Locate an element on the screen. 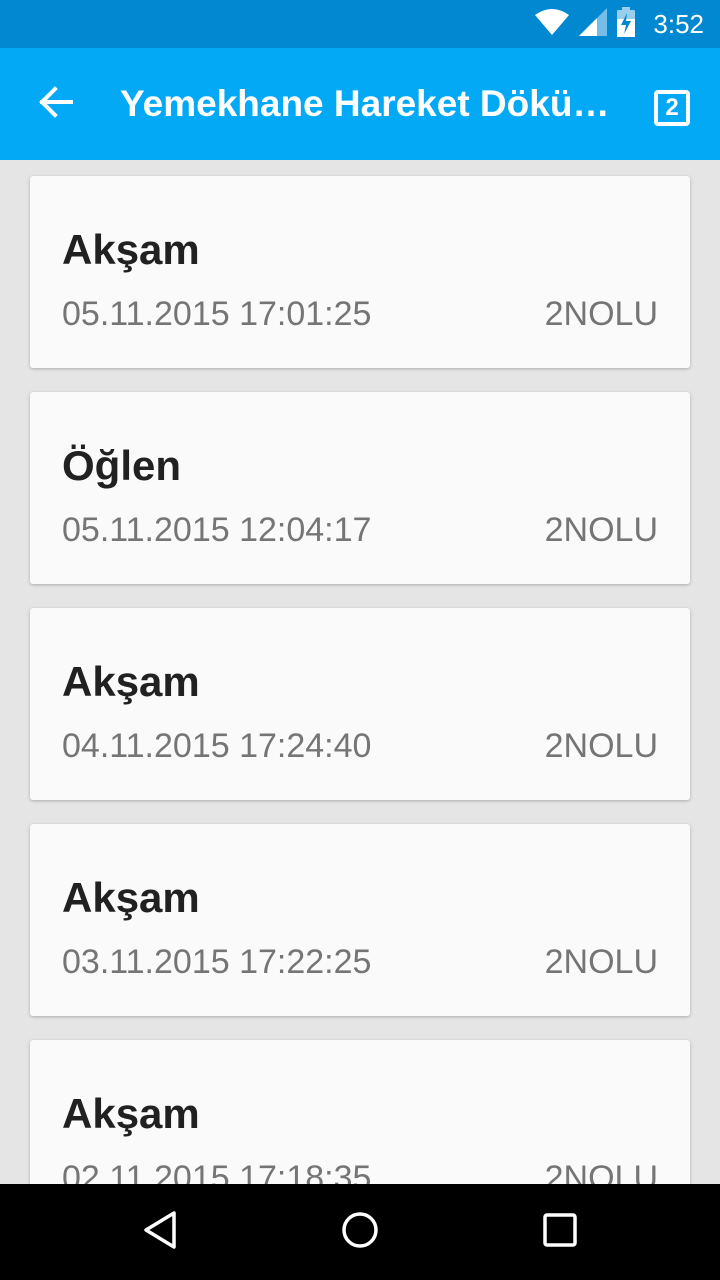  cell-signal-icon is located at coordinates (593, 24).